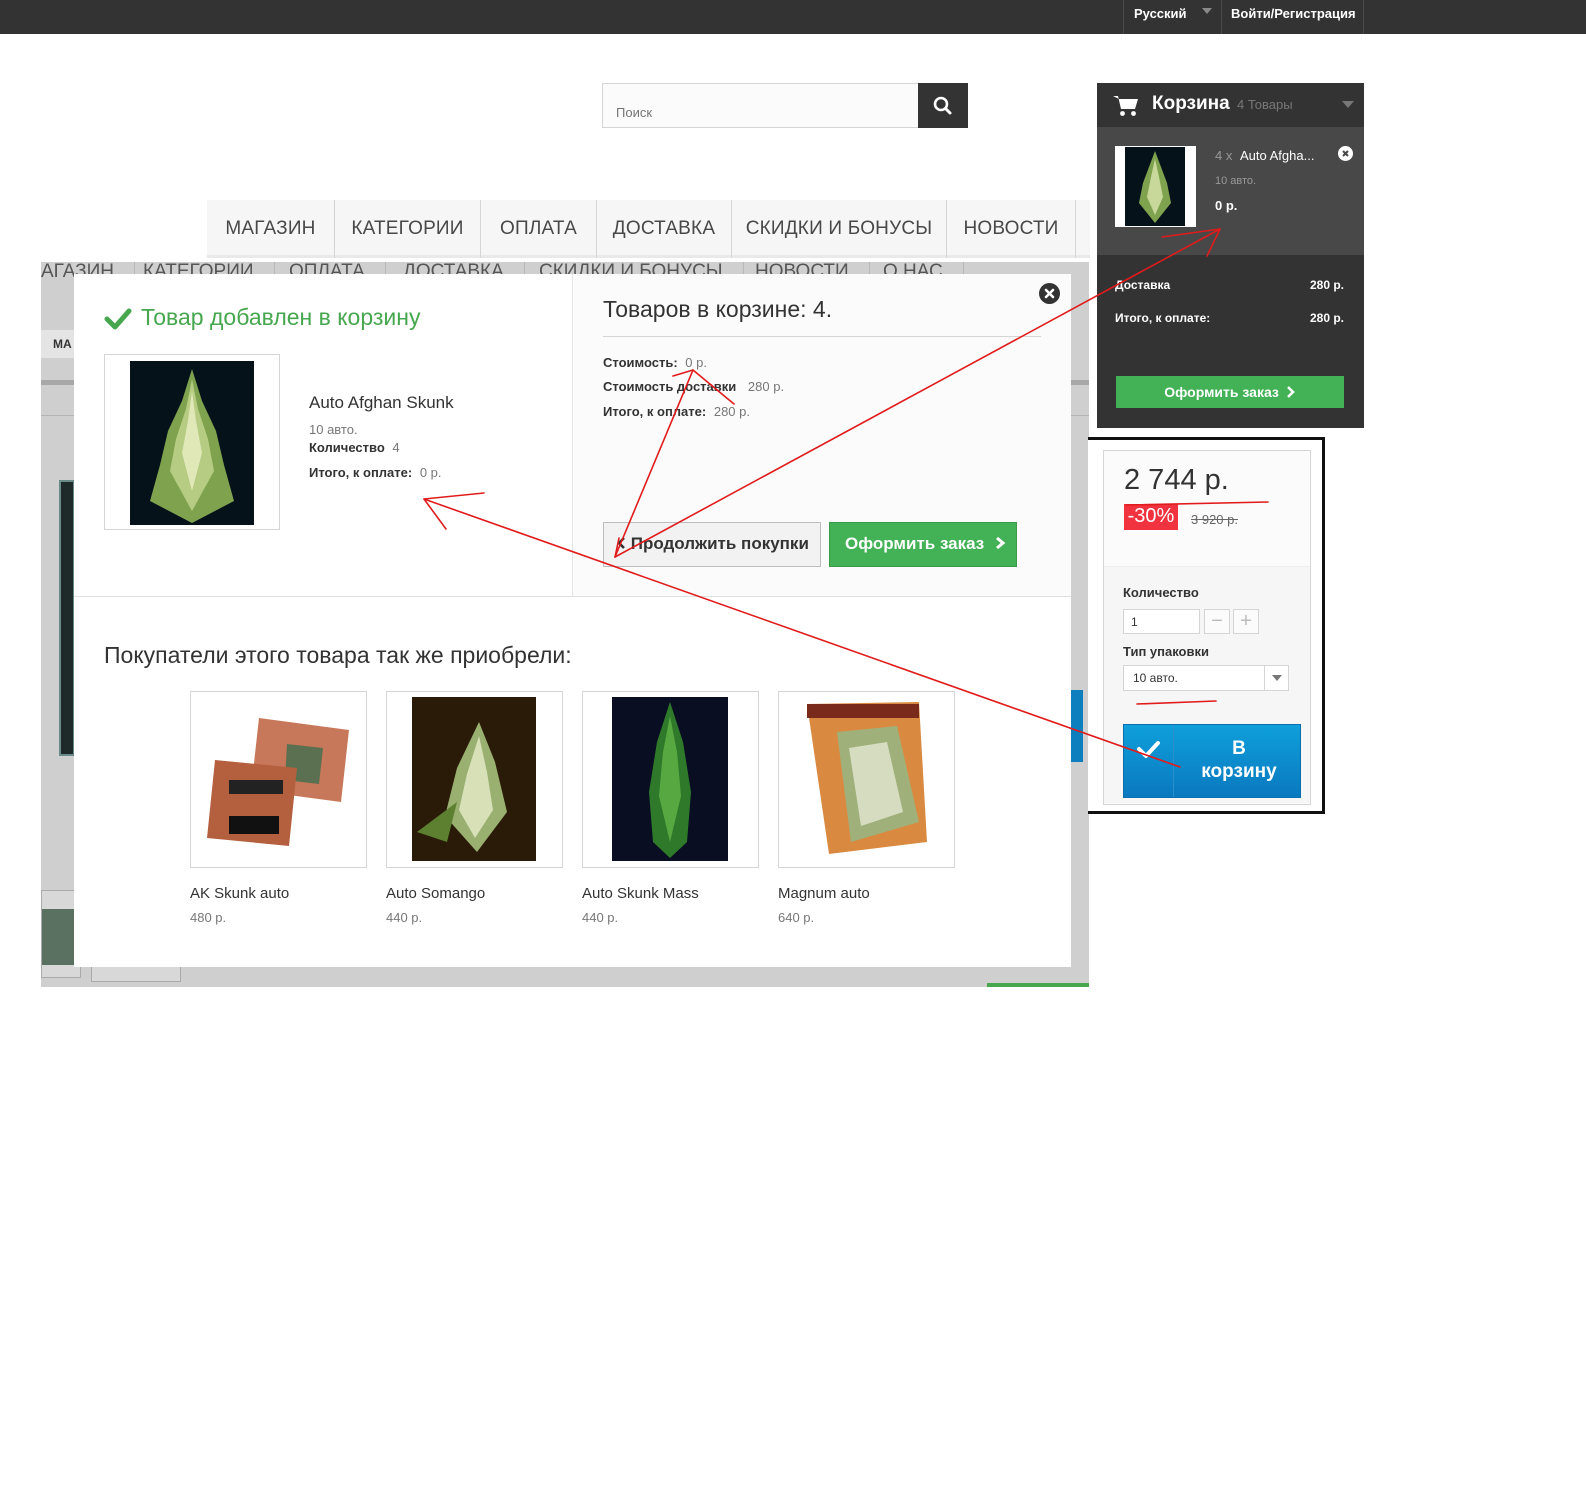 Image resolution: width=1586 pixels, height=1500 pixels. I want to click on search-button, so click(943, 105).